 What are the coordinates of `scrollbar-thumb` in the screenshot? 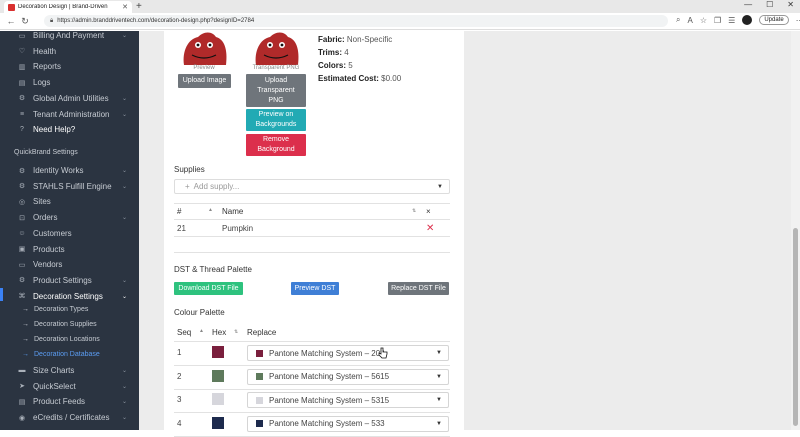 It's located at (795, 327).